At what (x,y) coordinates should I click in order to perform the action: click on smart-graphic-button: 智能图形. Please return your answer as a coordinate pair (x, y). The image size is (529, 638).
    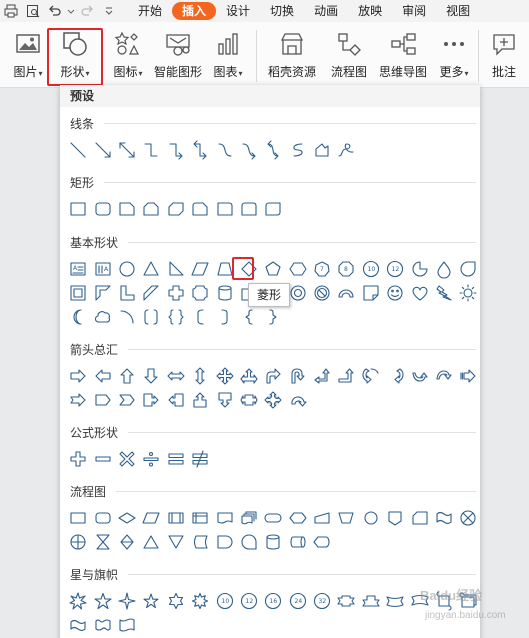
    Looking at the image, I should click on (178, 56).